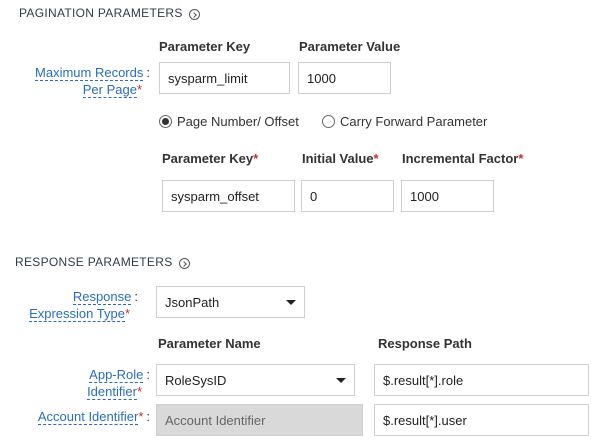 The height and width of the screenshot is (444, 606). I want to click on header-parameter-key: Parameter Key, so click(205, 46).